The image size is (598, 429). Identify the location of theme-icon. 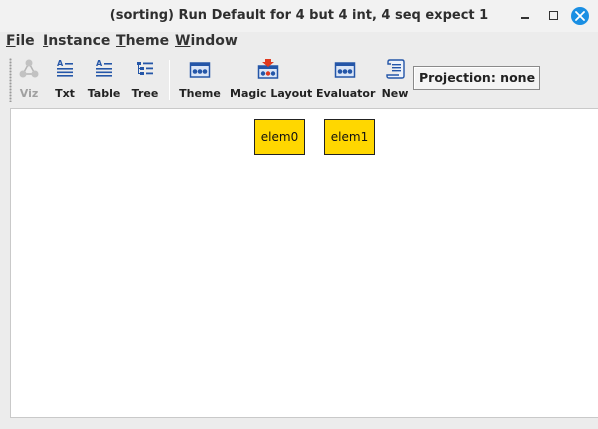
(200, 70).